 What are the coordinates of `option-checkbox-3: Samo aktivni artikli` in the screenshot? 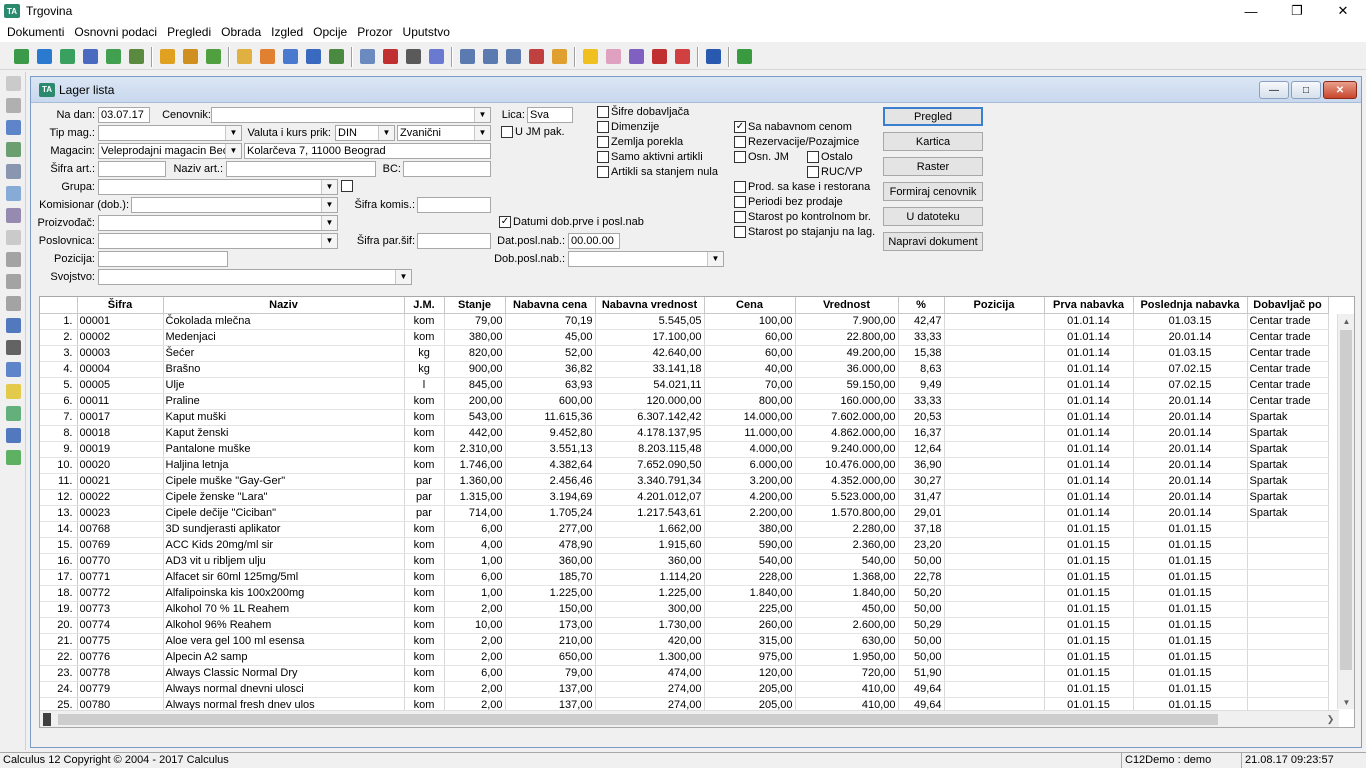 It's located at (650, 157).